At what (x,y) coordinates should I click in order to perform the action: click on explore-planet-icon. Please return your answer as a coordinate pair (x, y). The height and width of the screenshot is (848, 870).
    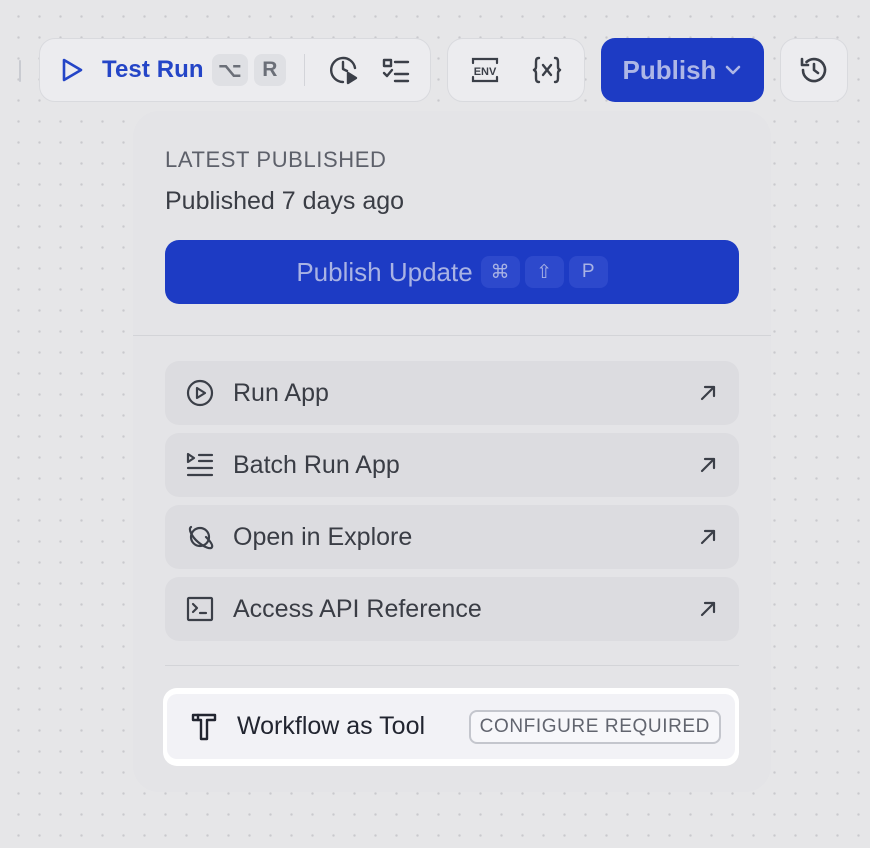
    Looking at the image, I should click on (200, 537).